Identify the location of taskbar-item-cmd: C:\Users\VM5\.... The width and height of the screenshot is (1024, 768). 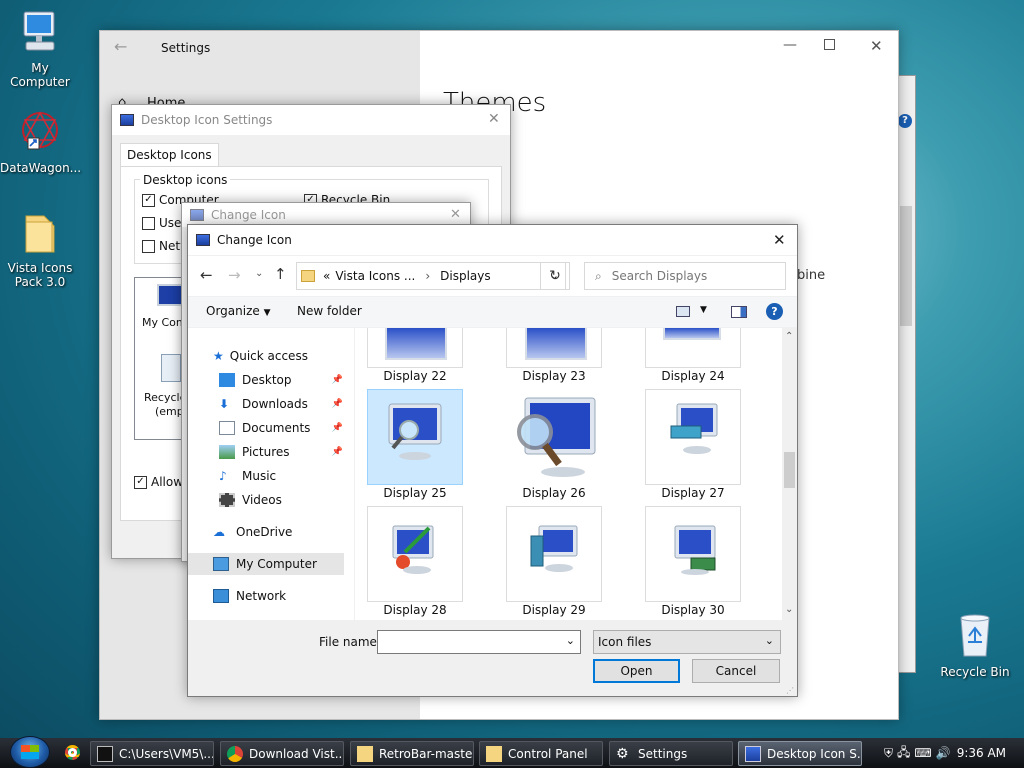
(152, 753).